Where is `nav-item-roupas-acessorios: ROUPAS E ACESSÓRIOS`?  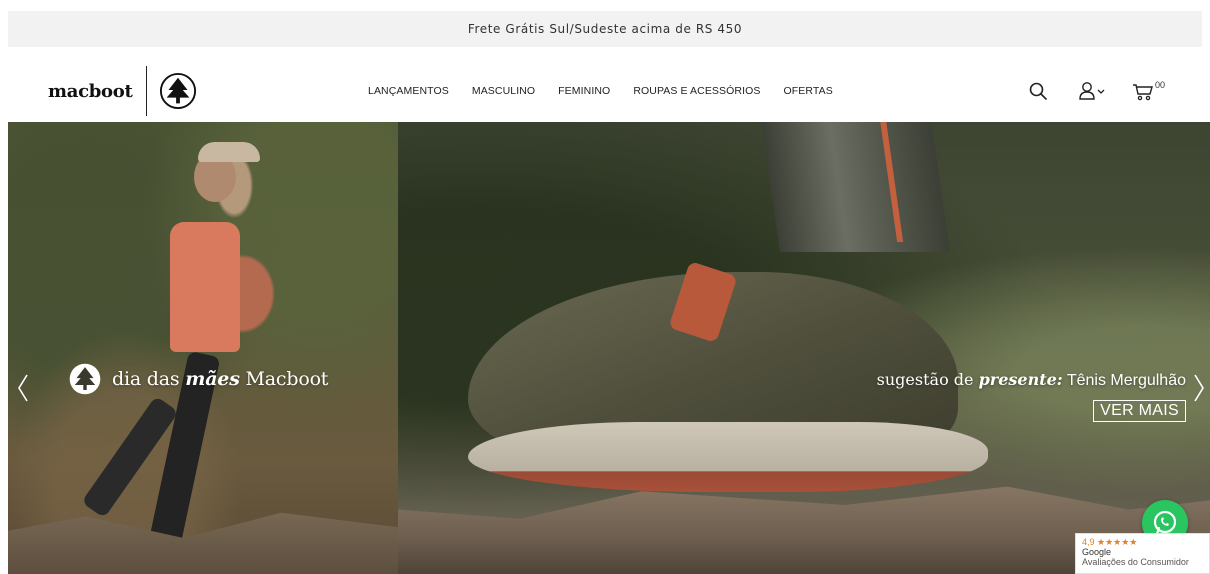 nav-item-roupas-acessorios: ROUPAS E ACESSÓRIOS is located at coordinates (696, 91).